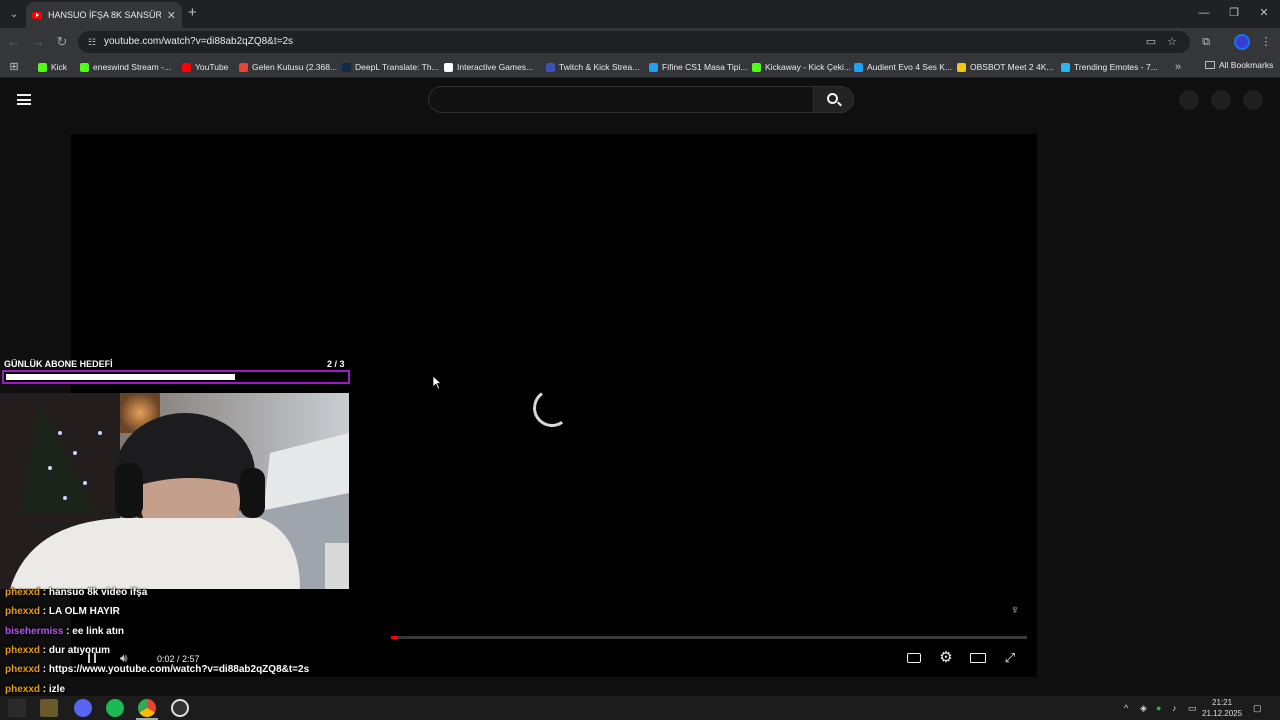 This screenshot has height=720, width=1280. I want to click on bookmark-item: Kick, so click(52, 67).